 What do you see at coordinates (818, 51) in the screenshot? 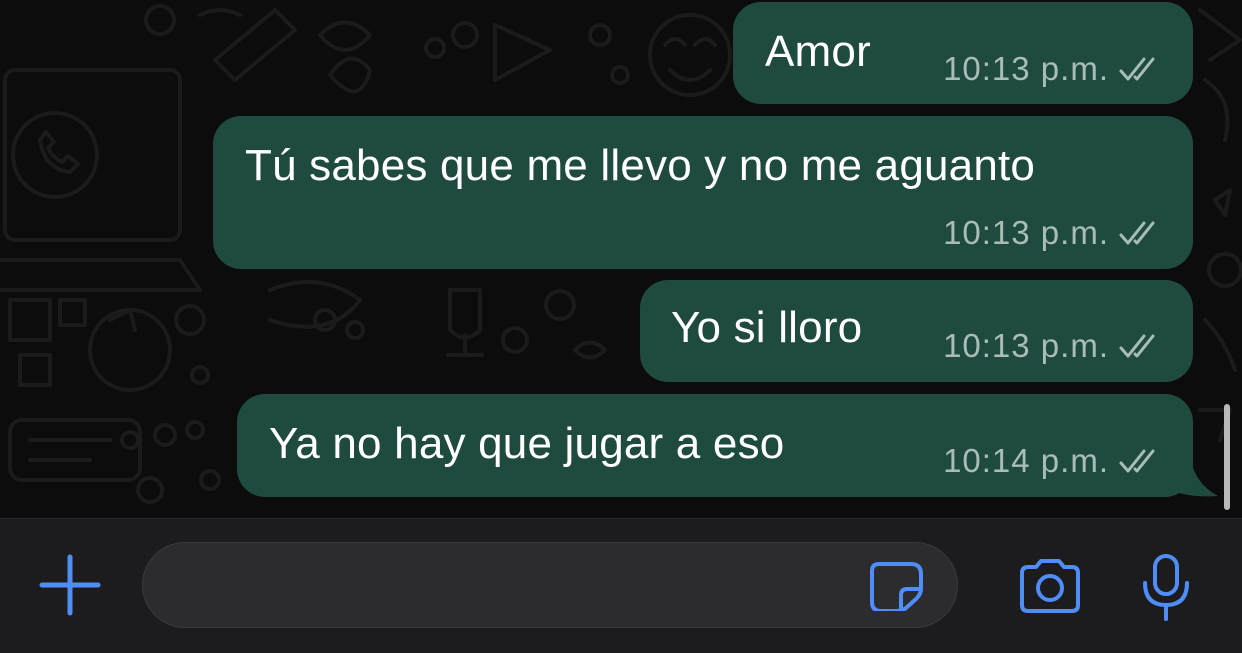
I see `message-text: Amor` at bounding box center [818, 51].